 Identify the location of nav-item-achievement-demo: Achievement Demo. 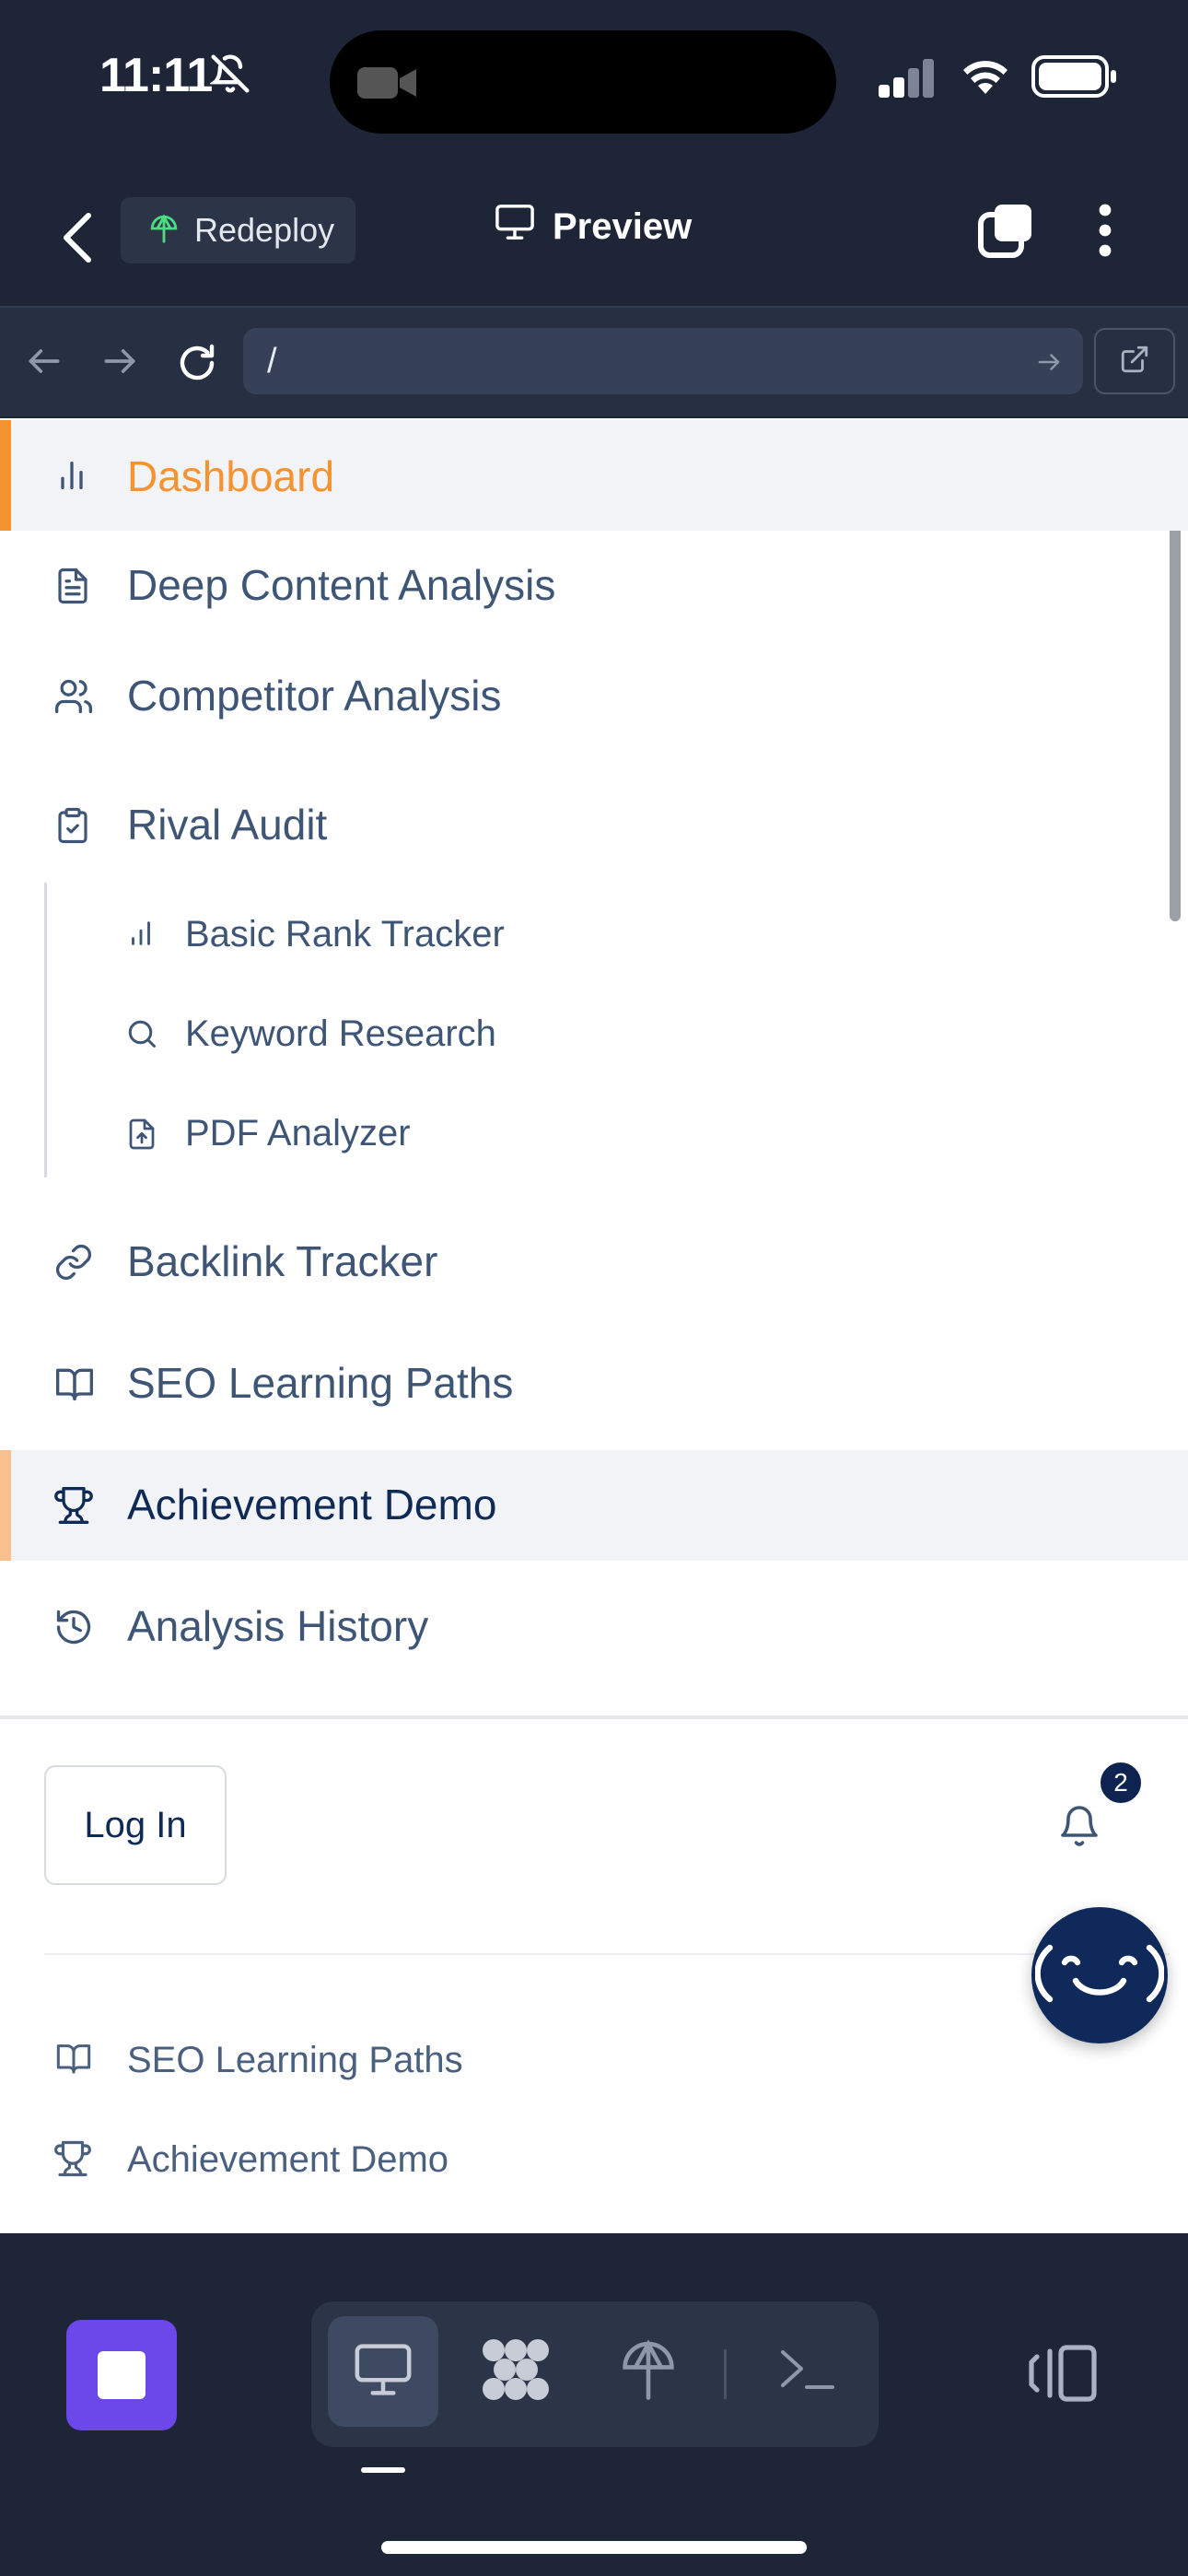
(594, 1505).